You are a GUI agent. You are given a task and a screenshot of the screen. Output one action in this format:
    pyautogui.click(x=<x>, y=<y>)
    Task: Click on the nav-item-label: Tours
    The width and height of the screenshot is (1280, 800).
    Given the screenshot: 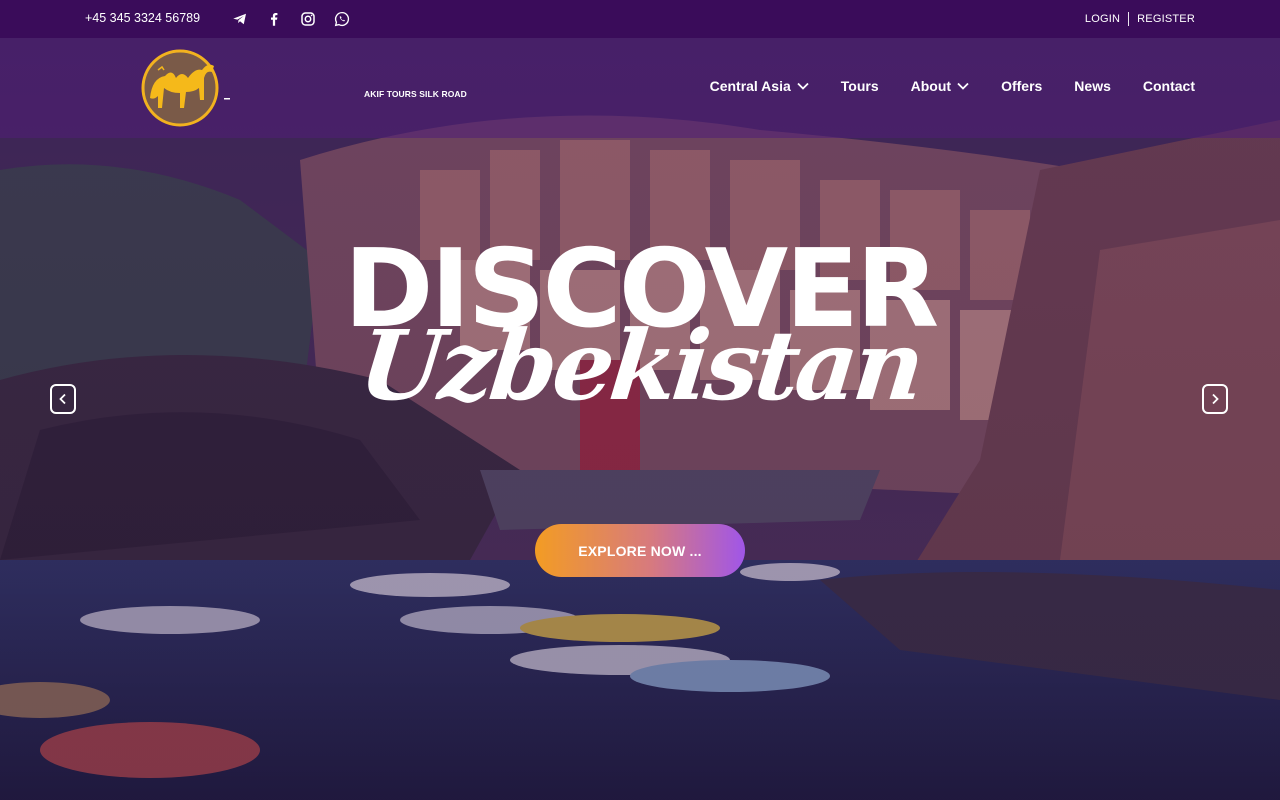 What is the action you would take?
    pyautogui.click(x=859, y=86)
    